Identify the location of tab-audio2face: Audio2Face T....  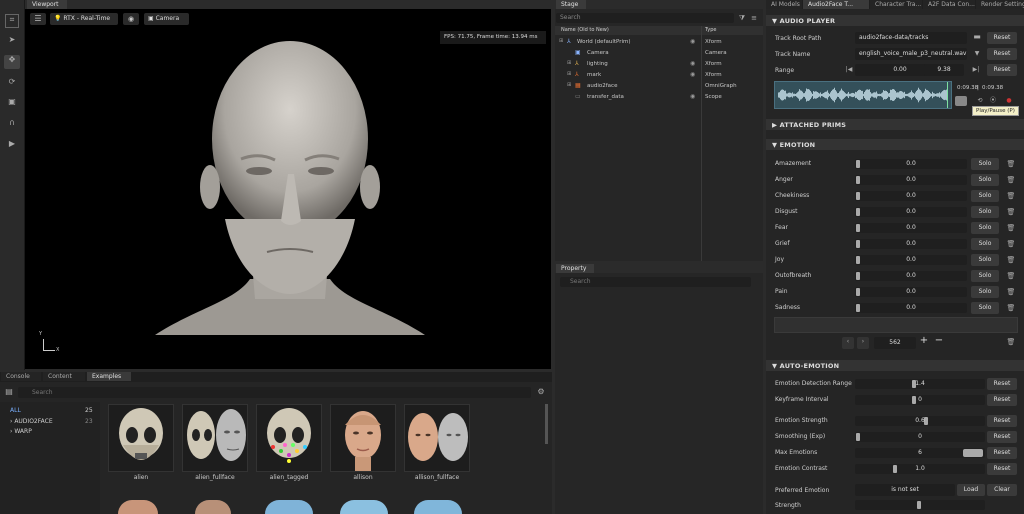
(836, 4).